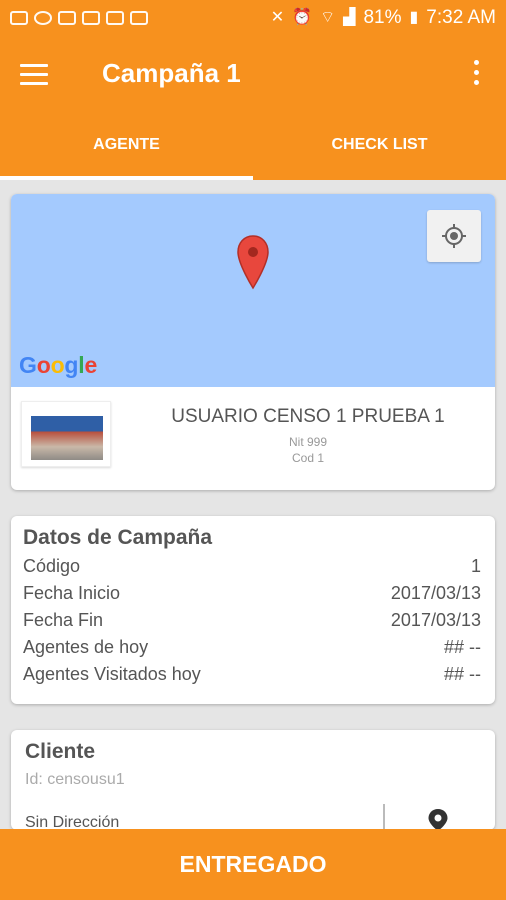  I want to click on row-label: Código, so click(52, 566).